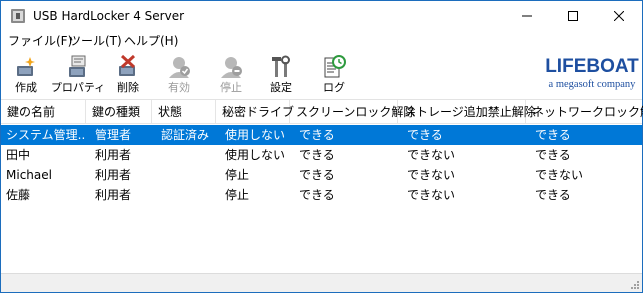 The image size is (643, 293). What do you see at coordinates (255, 112) in the screenshot?
I see `column-header-secret-drive: 秘密ドライブ` at bounding box center [255, 112].